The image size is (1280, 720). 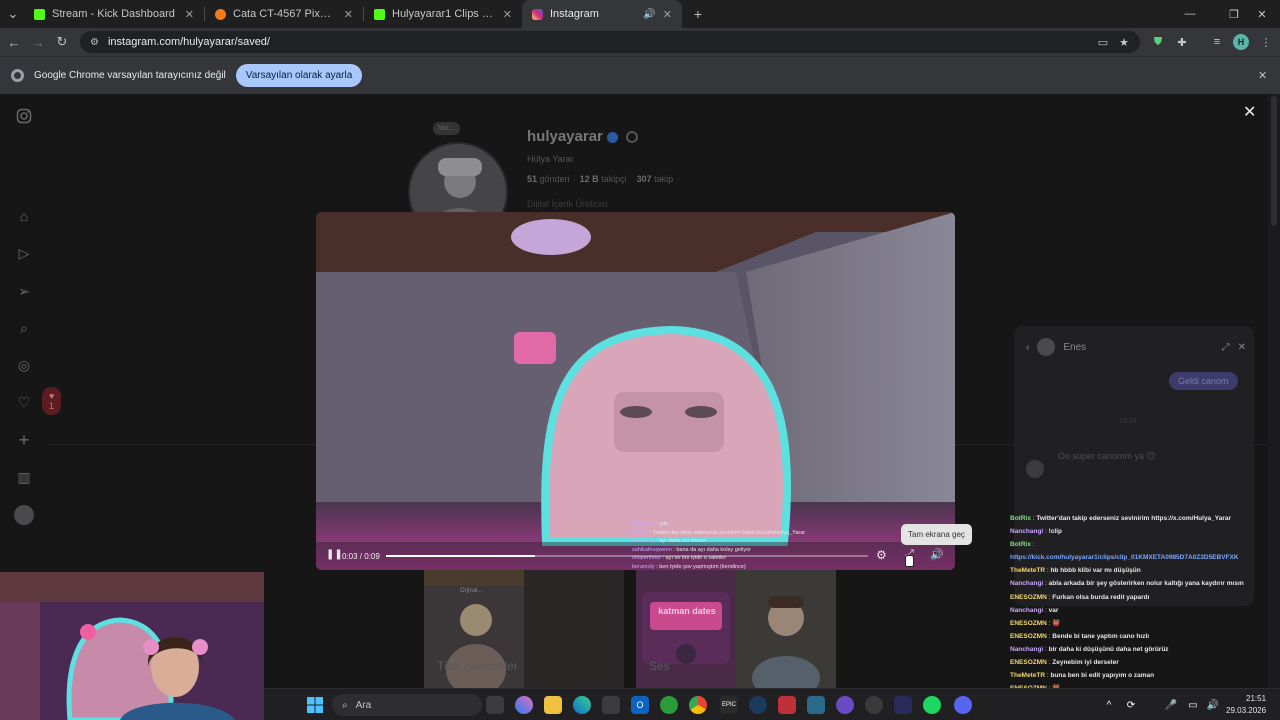 I want to click on copilot-icon, so click(x=524, y=705).